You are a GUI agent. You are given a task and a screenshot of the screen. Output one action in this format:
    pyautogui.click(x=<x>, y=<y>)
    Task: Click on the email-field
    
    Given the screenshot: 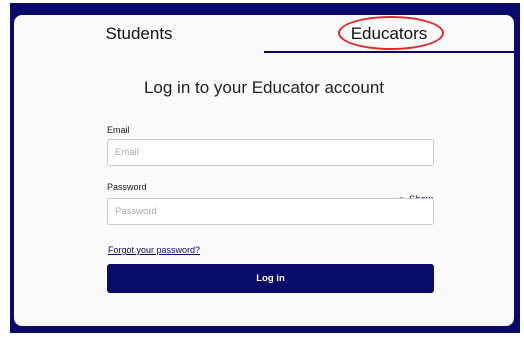 What is the action you would take?
    pyautogui.click(x=270, y=152)
    